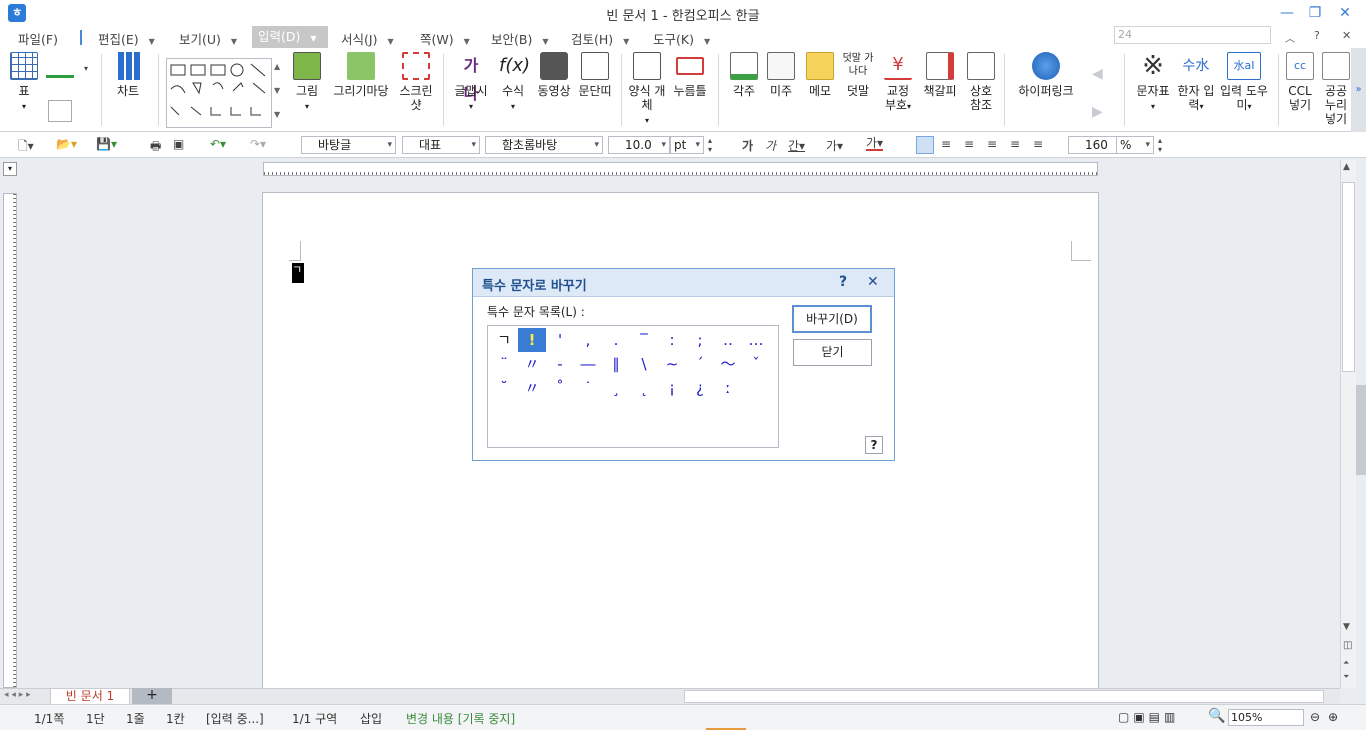 This screenshot has height=730, width=1366. Describe the element at coordinates (1348, 424) in the screenshot. I see `vertical-scrollbar: ▲ ▼ ◫ ⏶ ⏷` at that location.